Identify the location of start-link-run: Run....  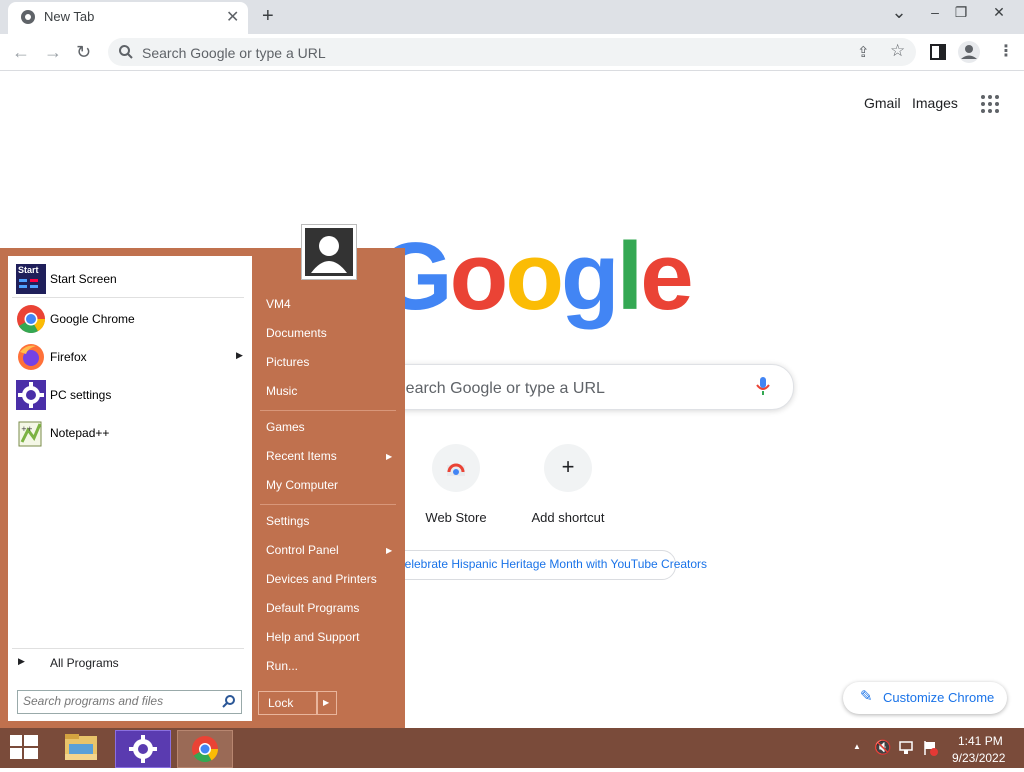
(282, 666).